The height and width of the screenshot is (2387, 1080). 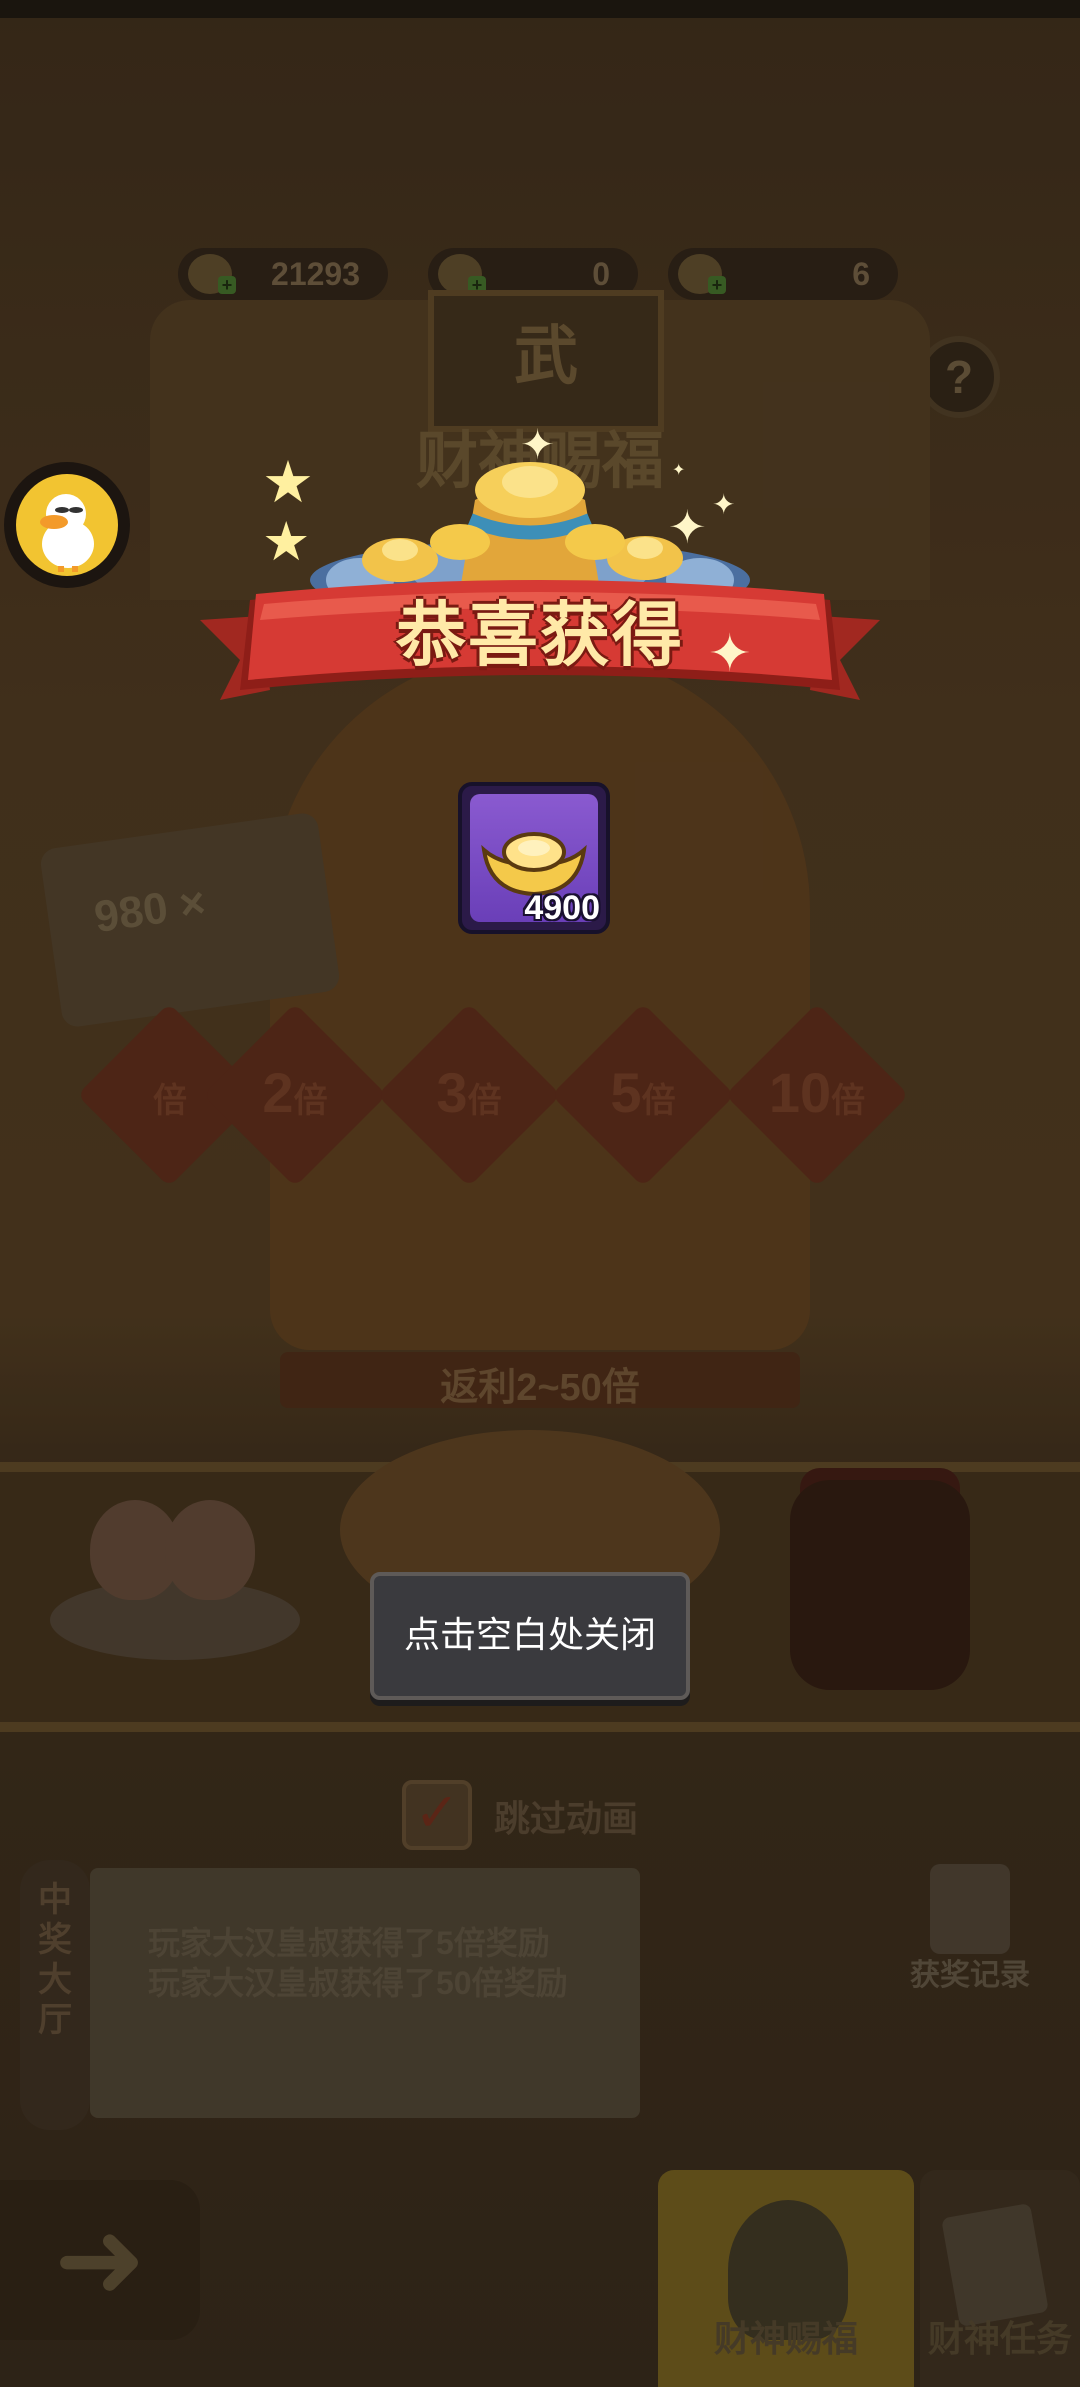 I want to click on reward-title: 恭喜获得, so click(x=540, y=635).